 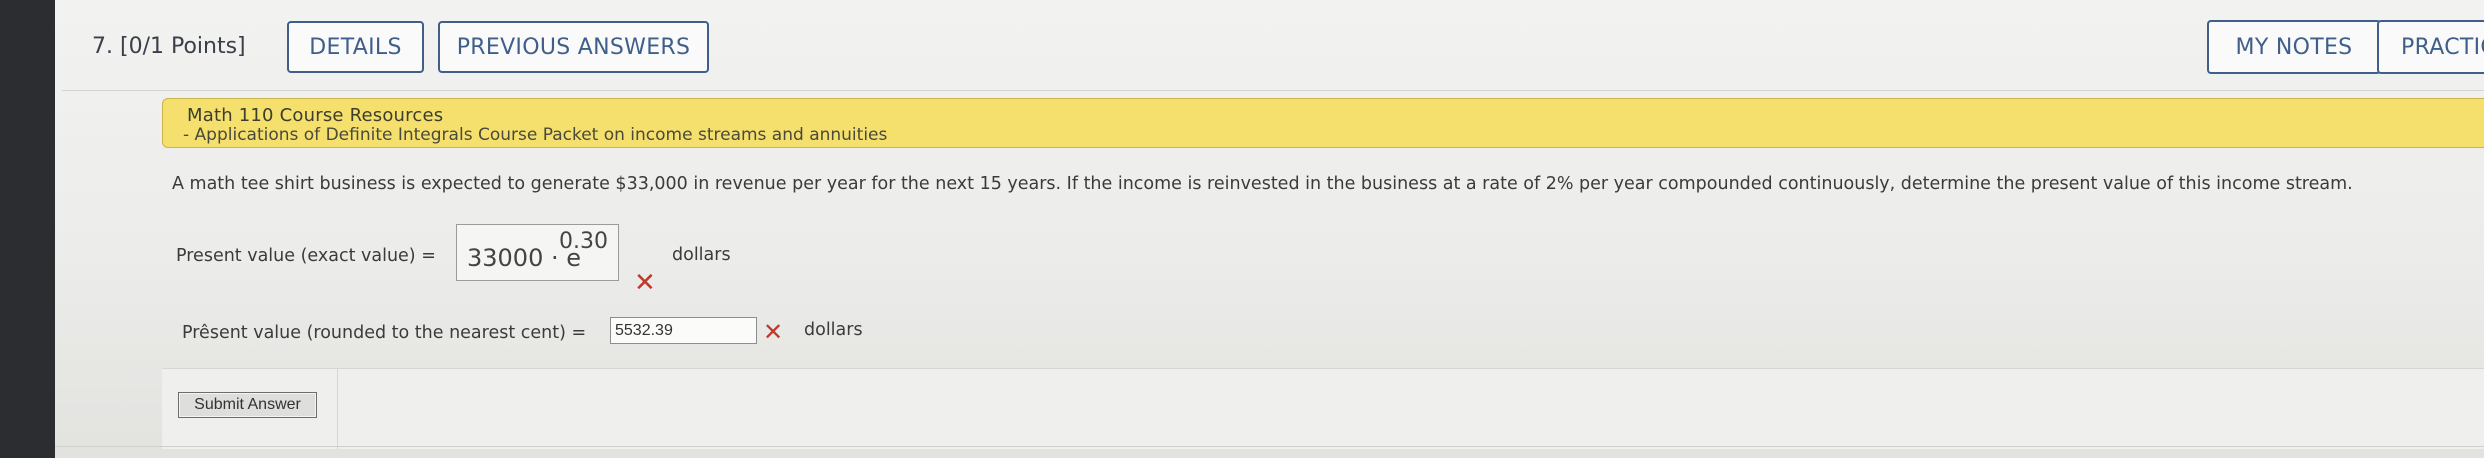 I want to click on exact-value-answer-box: 33000 · e 0.30, so click(x=537, y=252).